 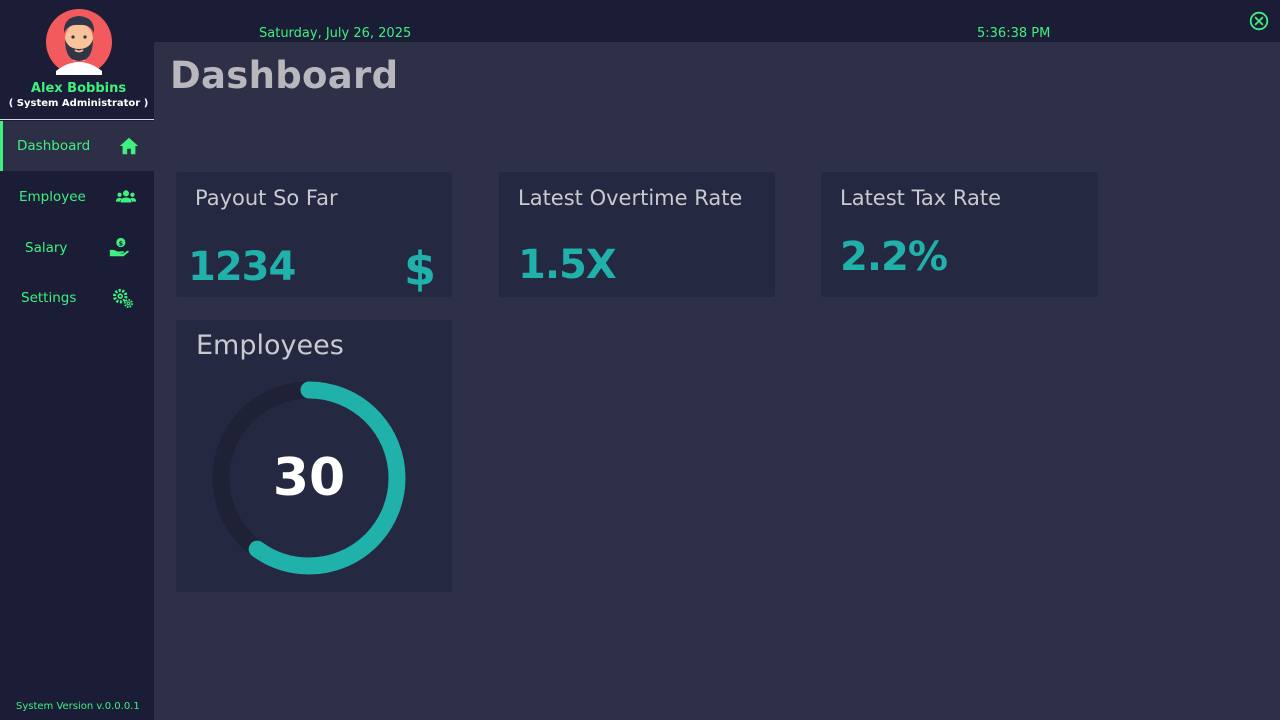 What do you see at coordinates (335, 33) in the screenshot?
I see `current-date: Saturday, July 26, 2025` at bounding box center [335, 33].